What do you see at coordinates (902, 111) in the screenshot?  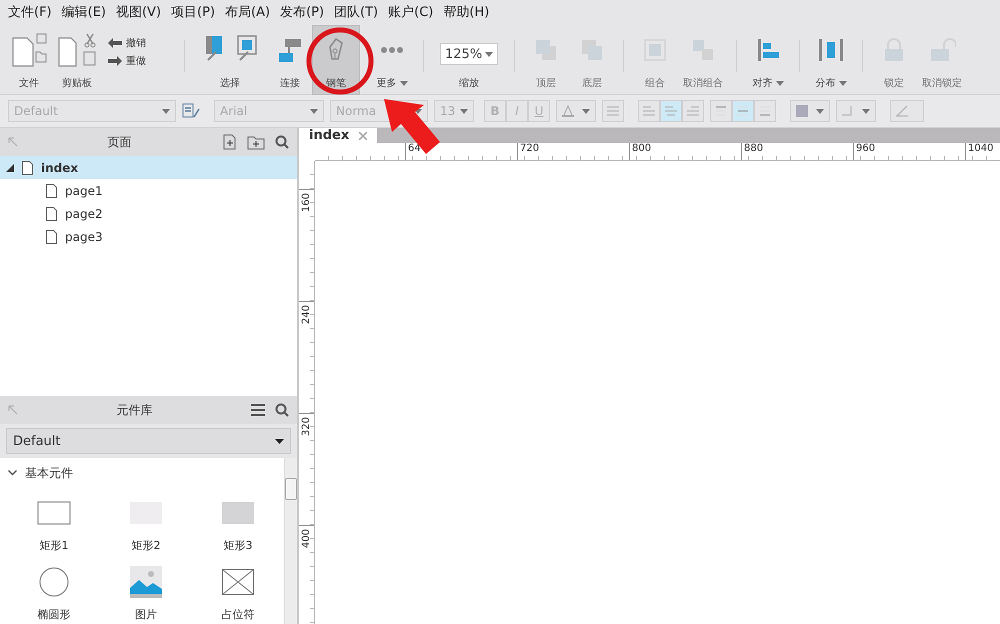 I see `pencil-icon` at bounding box center [902, 111].